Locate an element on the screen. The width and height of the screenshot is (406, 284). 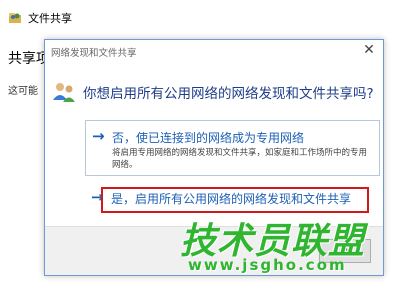
highlight-box is located at coordinates (235, 200).